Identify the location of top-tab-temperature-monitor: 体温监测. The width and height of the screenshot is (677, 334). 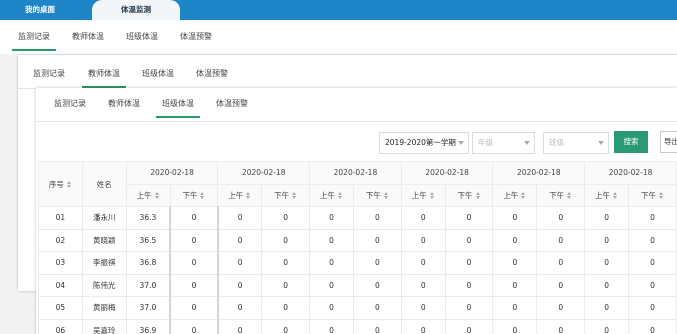
(136, 10).